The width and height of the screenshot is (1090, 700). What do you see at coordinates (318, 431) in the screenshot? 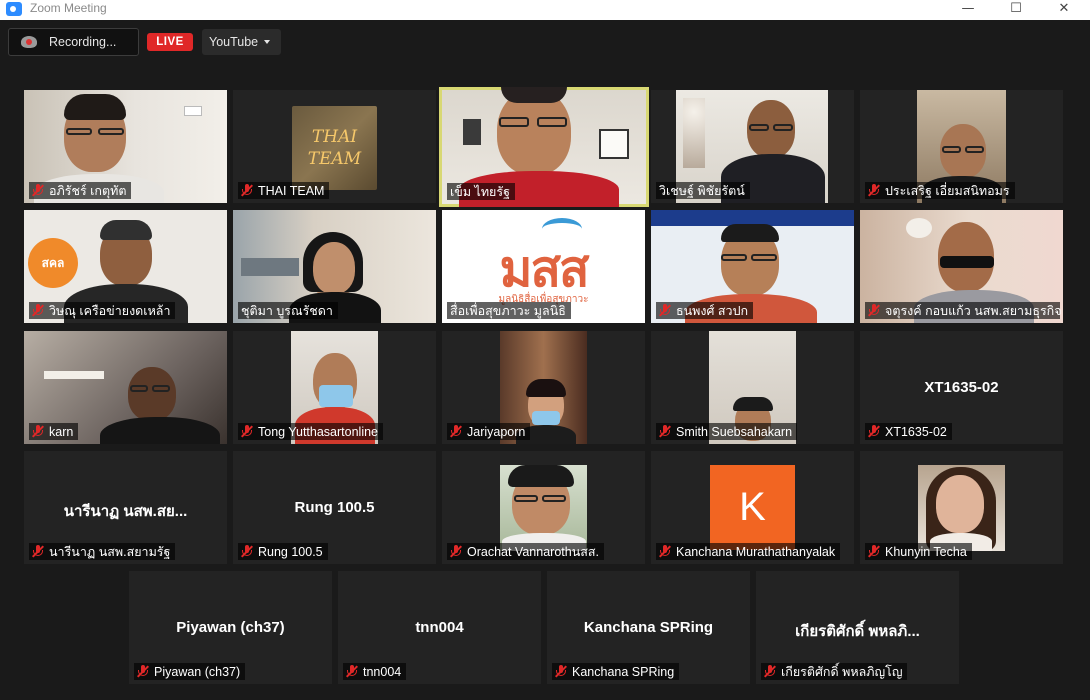
I see `participant-name: Tong Yutthasartonline` at bounding box center [318, 431].